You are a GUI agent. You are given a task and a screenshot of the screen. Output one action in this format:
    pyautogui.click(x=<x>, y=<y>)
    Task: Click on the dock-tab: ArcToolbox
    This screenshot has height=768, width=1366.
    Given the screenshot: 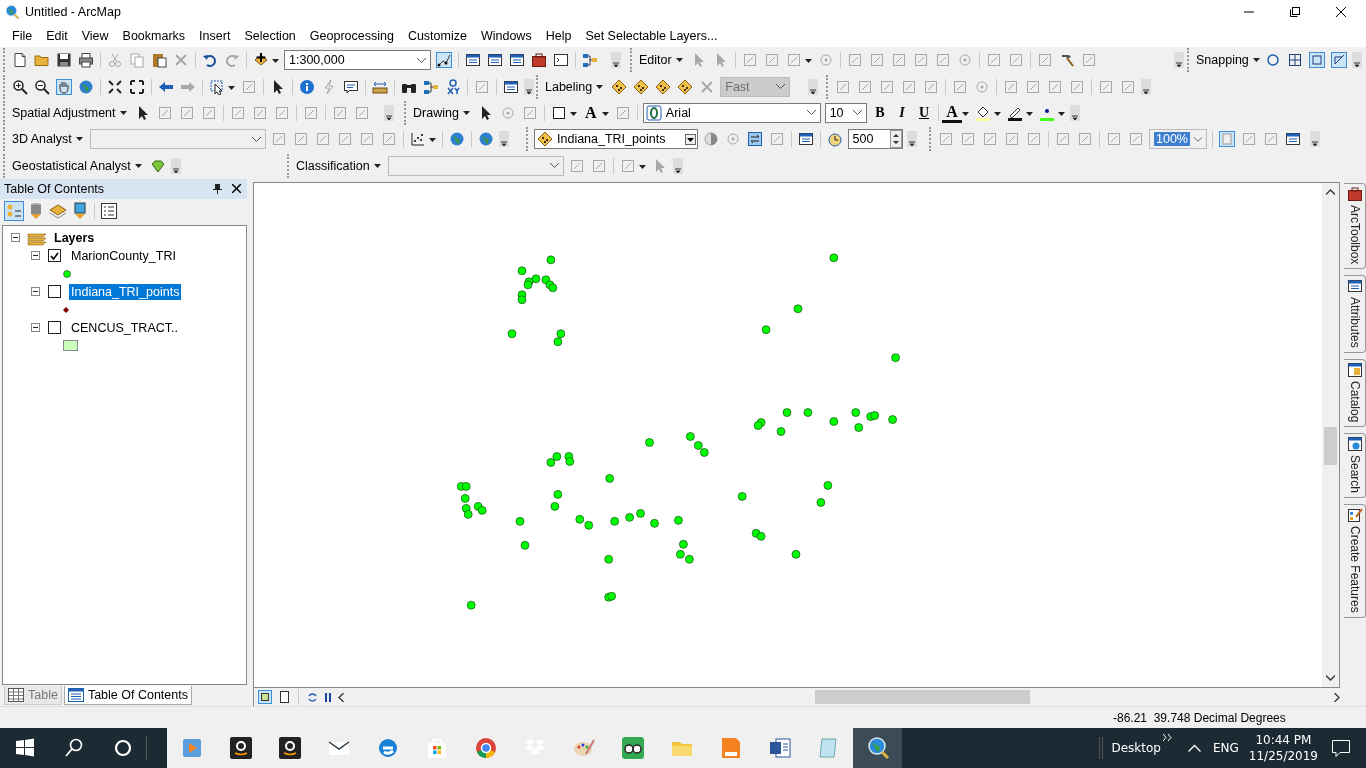 What is the action you would take?
    pyautogui.click(x=1355, y=226)
    